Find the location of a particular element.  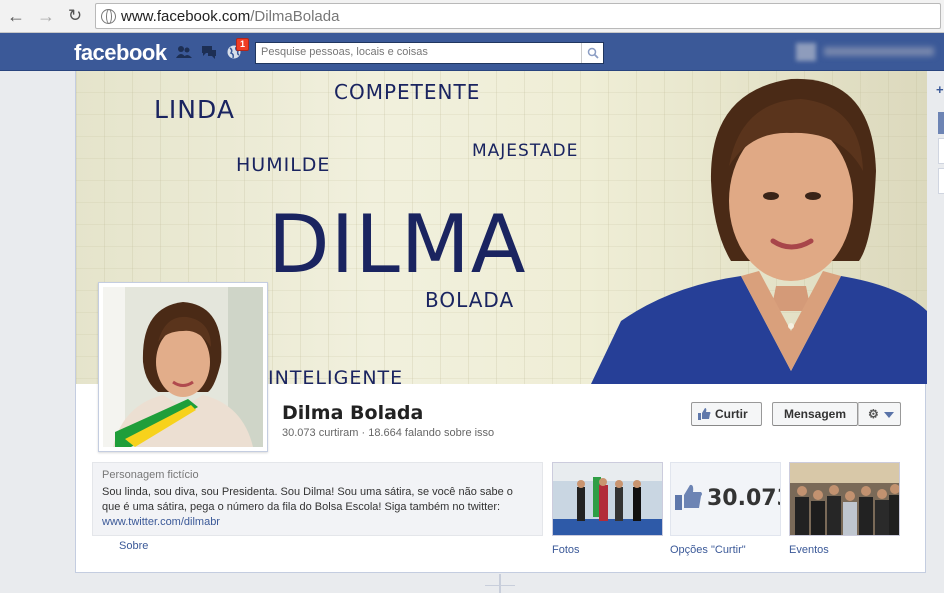

timeline-spine-bar is located at coordinates (500, 585).